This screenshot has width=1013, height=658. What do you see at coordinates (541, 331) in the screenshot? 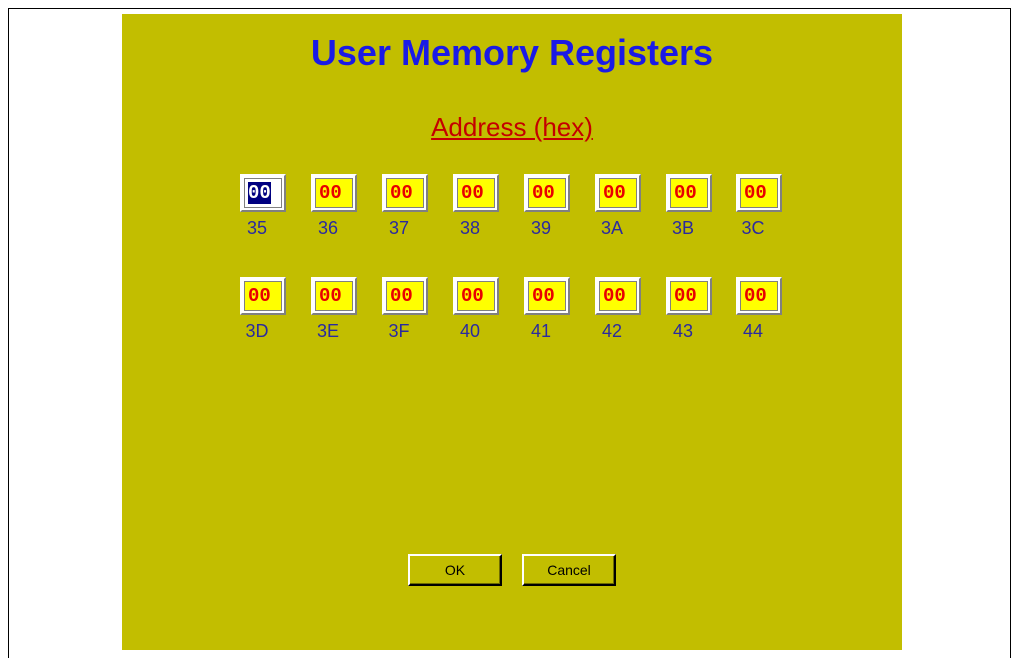
I see `register-address-label: 41` at bounding box center [541, 331].